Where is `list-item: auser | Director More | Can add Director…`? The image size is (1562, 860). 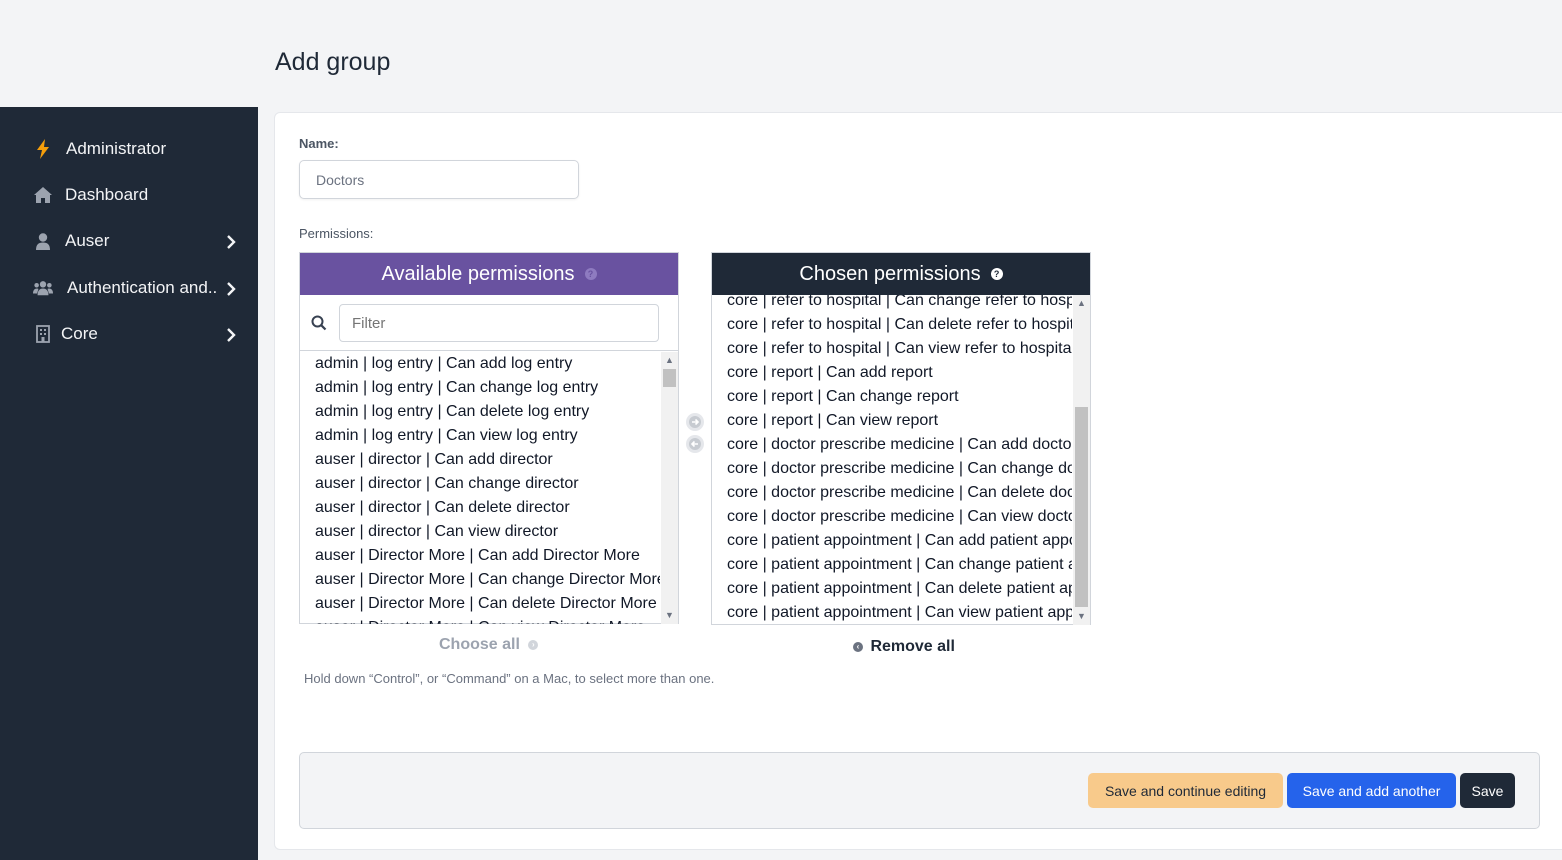 list-item: auser | Director More | Can add Director… is located at coordinates (480, 556).